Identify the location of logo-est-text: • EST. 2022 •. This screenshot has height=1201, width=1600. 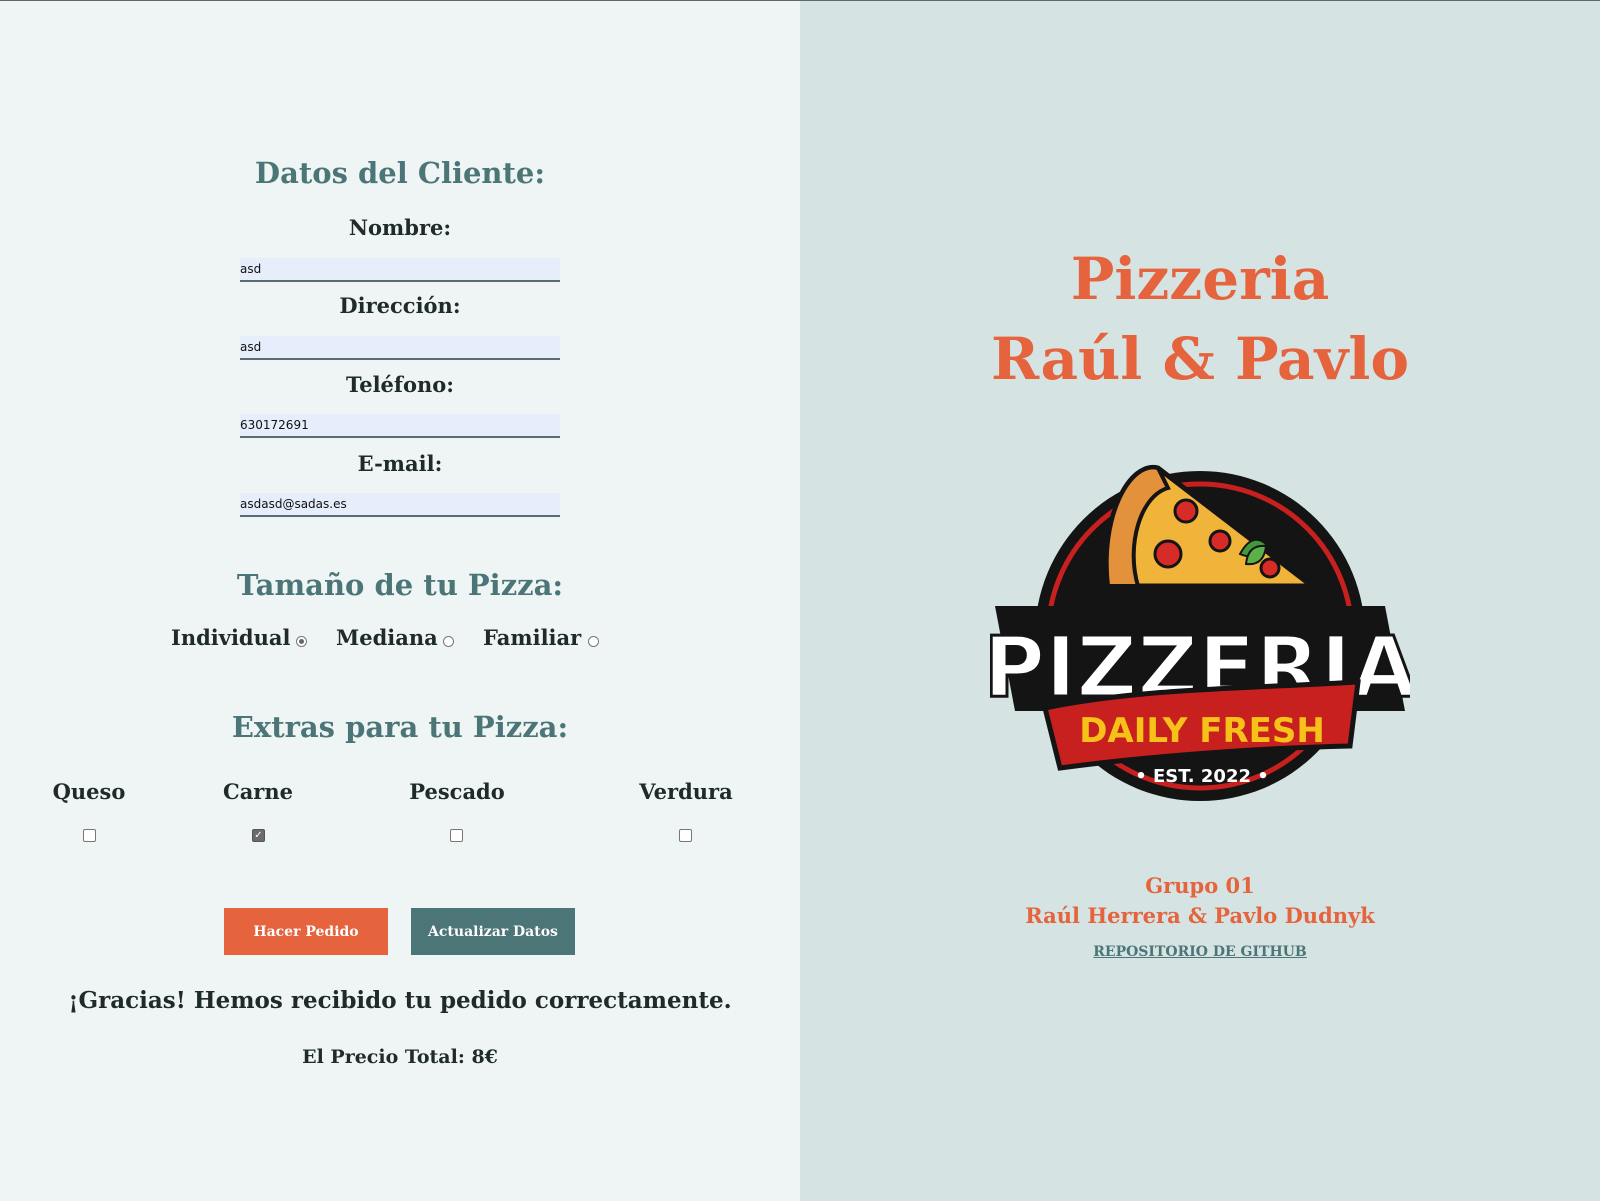
(1202, 776).